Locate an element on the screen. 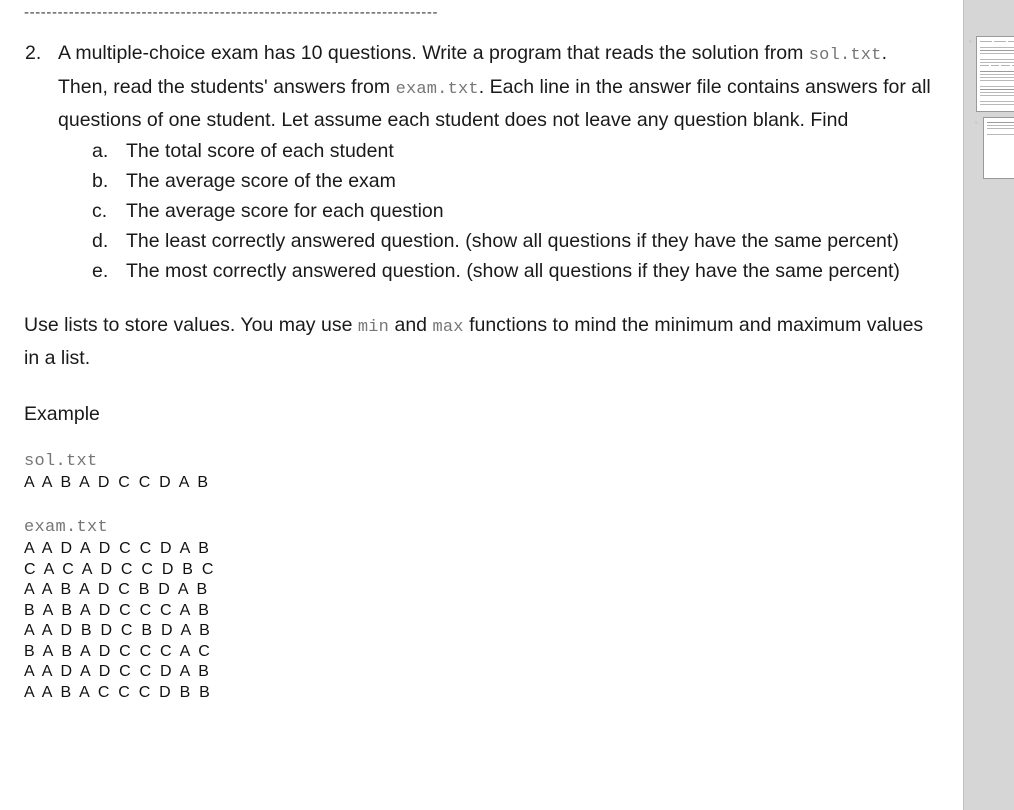  subitem-c-marker: c. is located at coordinates (100, 210).